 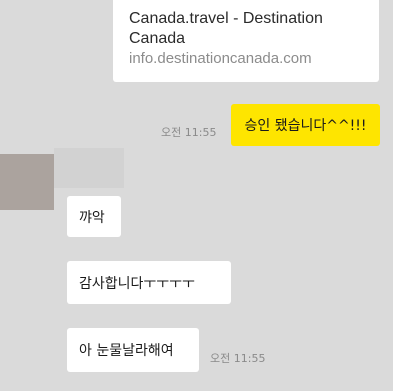 What do you see at coordinates (149, 282) in the screenshot?
I see `other-message-bubble: 감사합니다ㅜㅜㅜㅜ` at bounding box center [149, 282].